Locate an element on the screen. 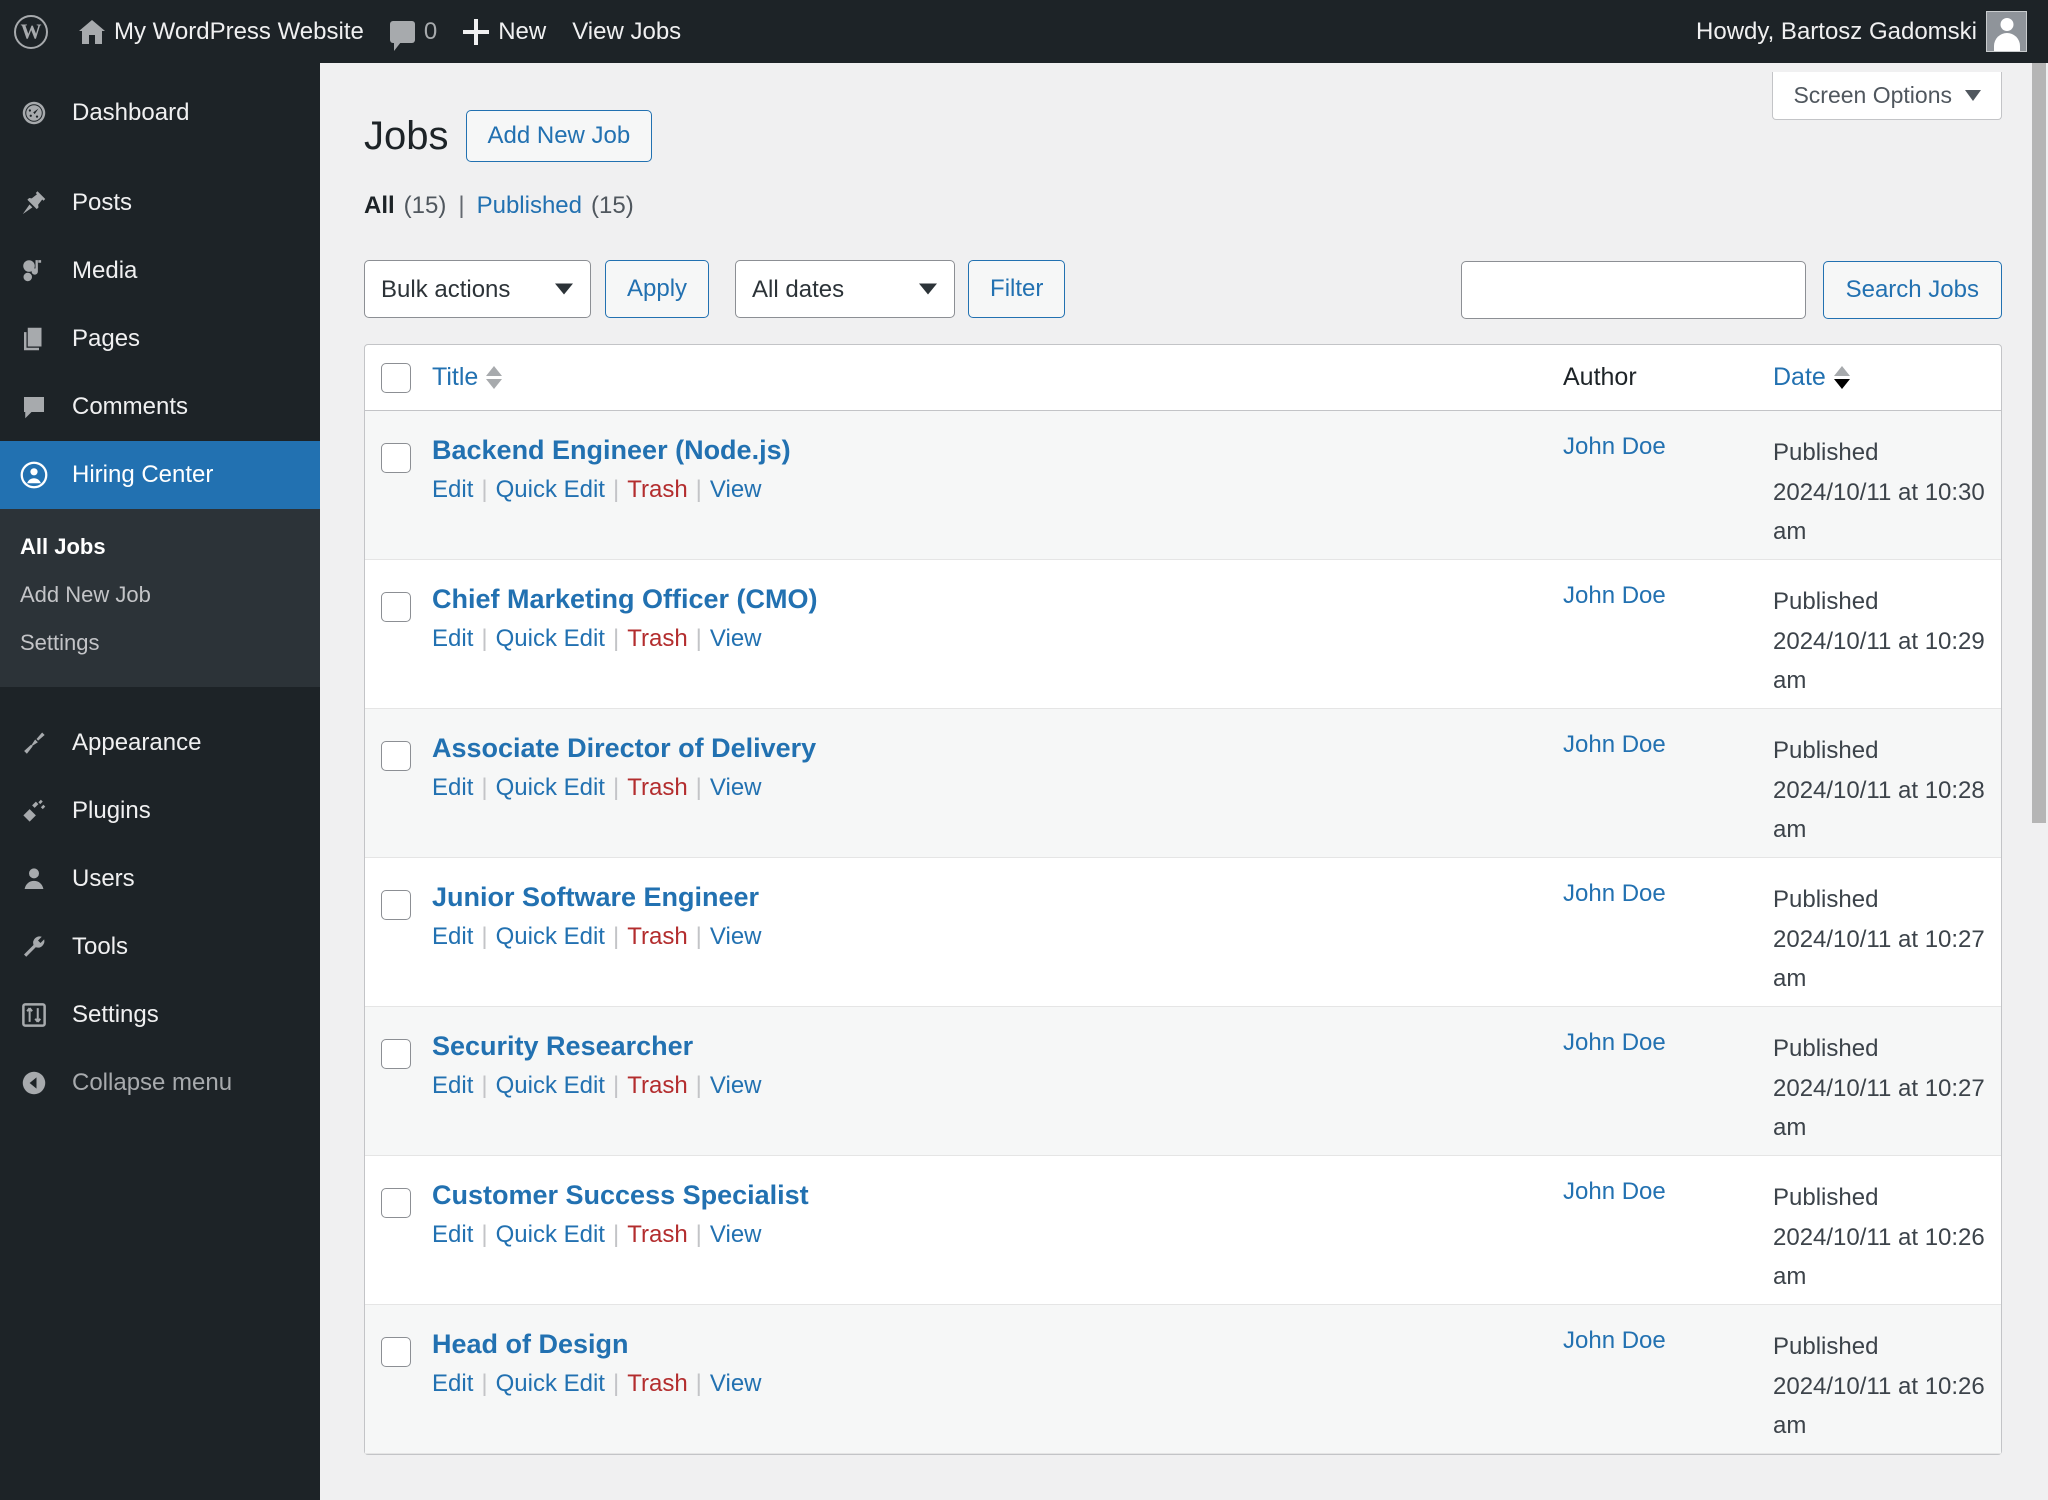 The height and width of the screenshot is (1500, 2048). sliders-icon is located at coordinates (34, 1015).